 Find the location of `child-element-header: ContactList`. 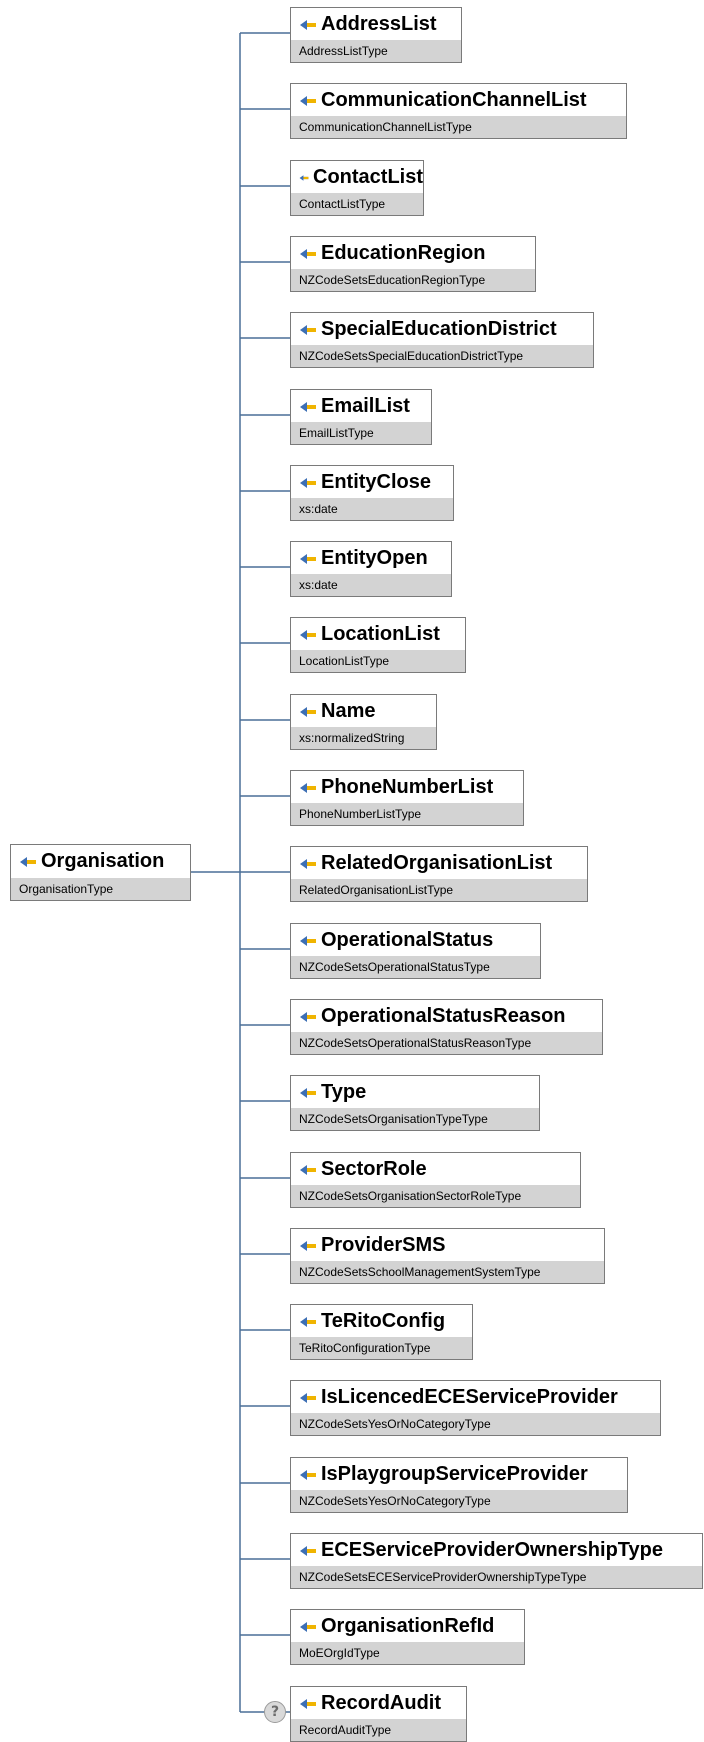

child-element-header: ContactList is located at coordinates (357, 177).